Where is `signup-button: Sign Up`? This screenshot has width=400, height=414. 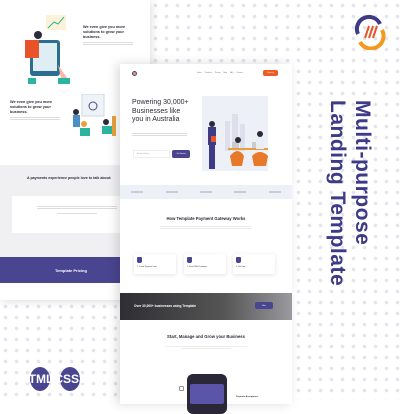
signup-button: Sign Up is located at coordinates (270, 73).